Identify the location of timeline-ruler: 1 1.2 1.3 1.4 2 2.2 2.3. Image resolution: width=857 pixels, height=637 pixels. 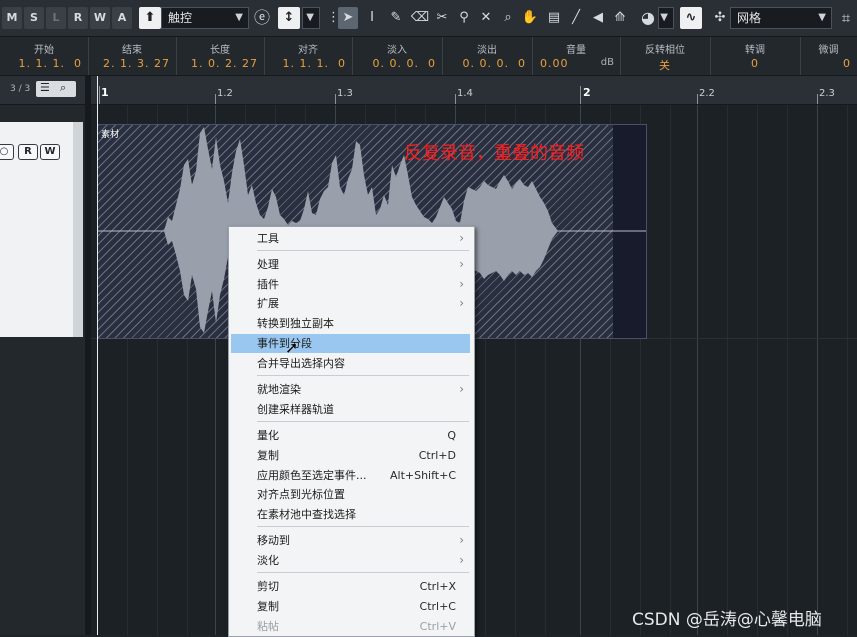
(474, 90).